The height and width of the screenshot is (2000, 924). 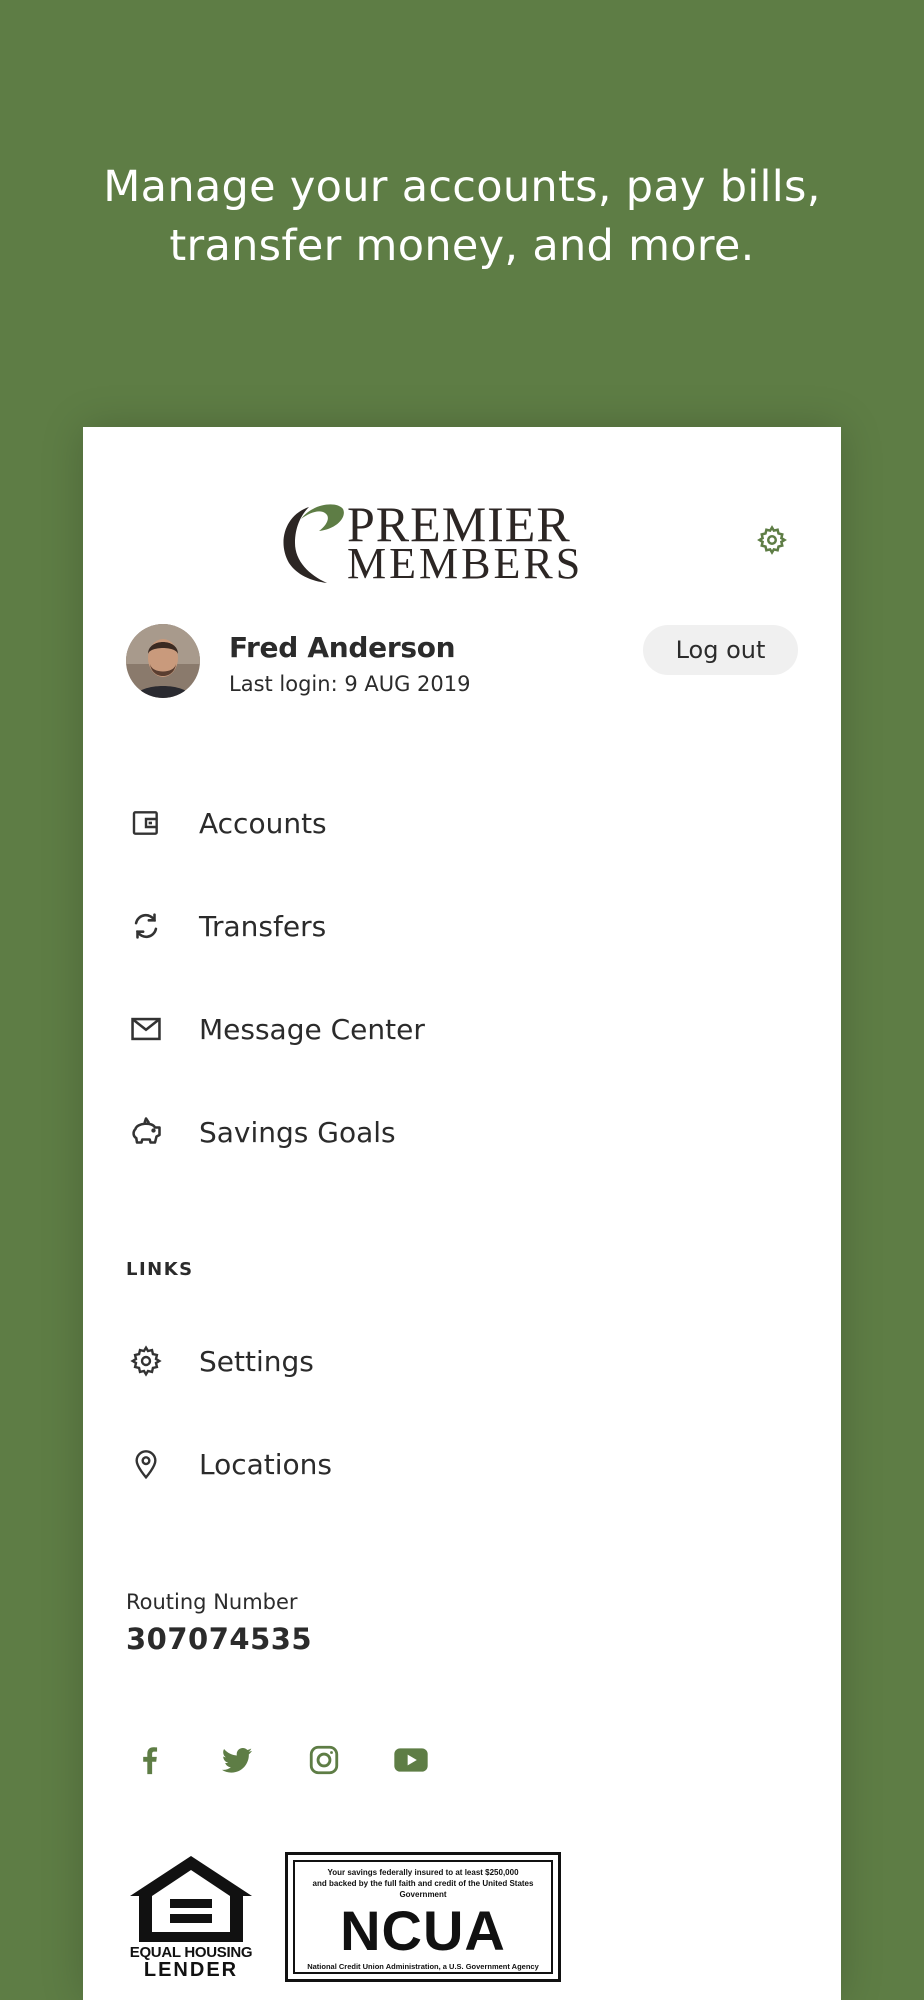 What do you see at coordinates (350, 684) in the screenshot?
I see `last-login: Last login: 9 AUG 2019` at bounding box center [350, 684].